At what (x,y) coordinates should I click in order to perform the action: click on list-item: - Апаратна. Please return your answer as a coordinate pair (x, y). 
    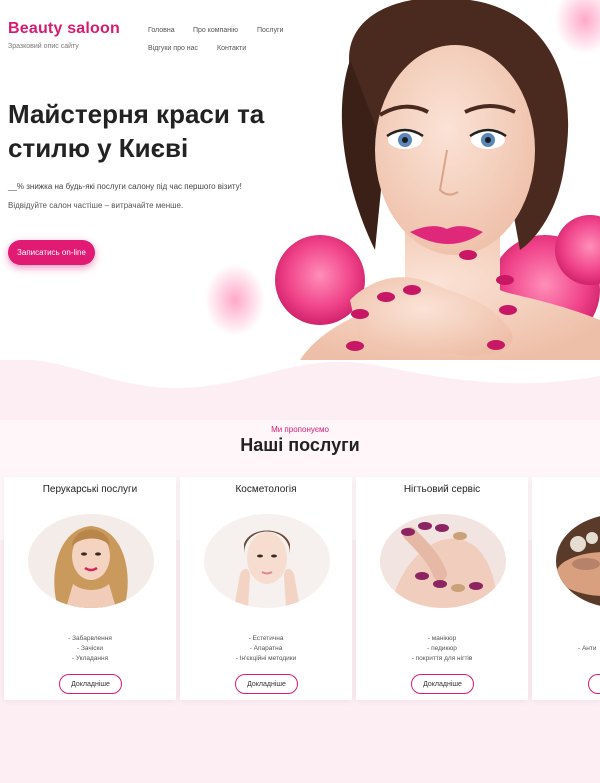
    Looking at the image, I should click on (266, 648).